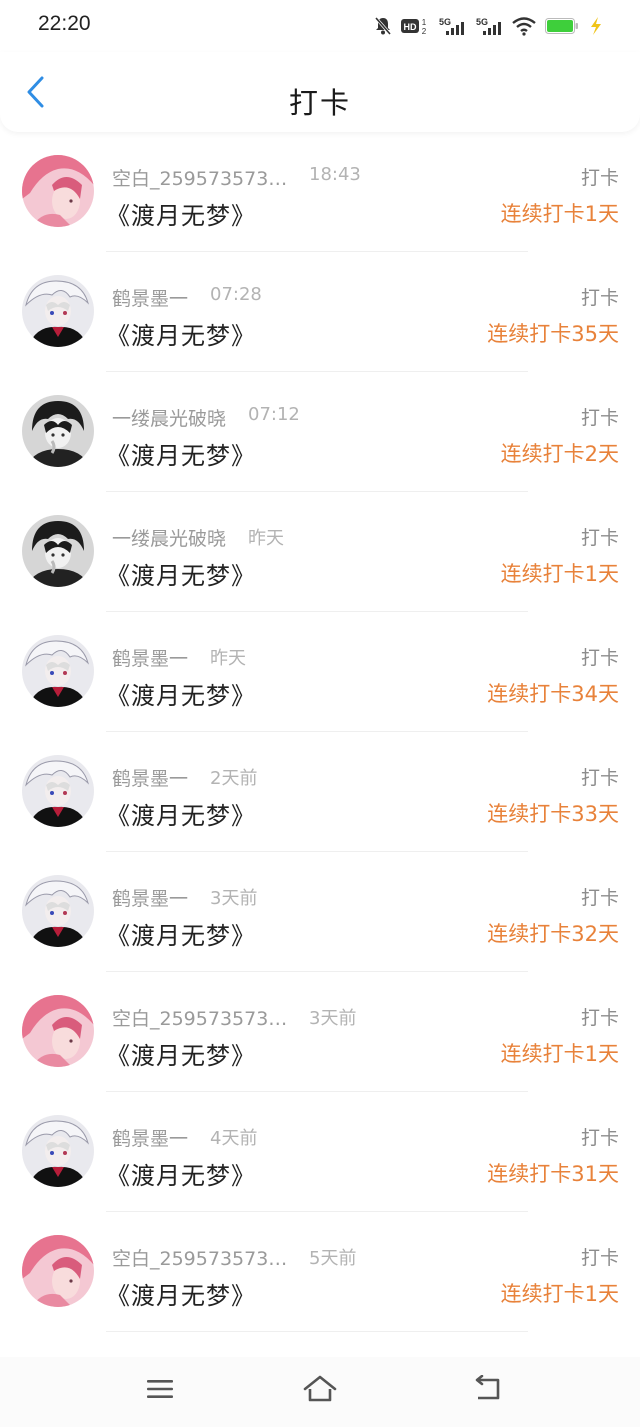 The width and height of the screenshot is (640, 1427). I want to click on hd-icon: HD 1 2, so click(414, 27).